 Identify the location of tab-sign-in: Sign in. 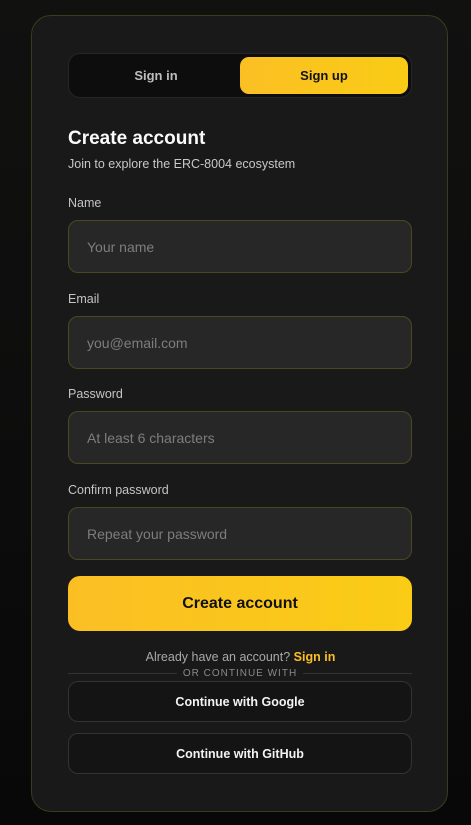
(156, 75).